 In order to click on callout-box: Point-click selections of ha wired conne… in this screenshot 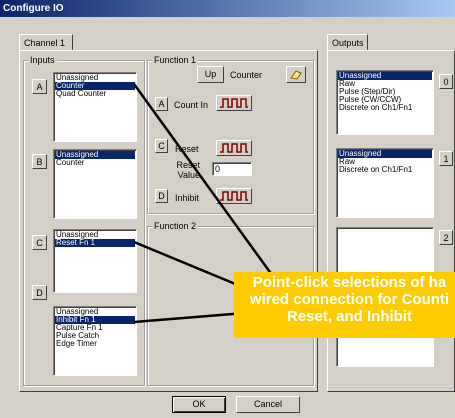, I will do `click(344, 305)`.